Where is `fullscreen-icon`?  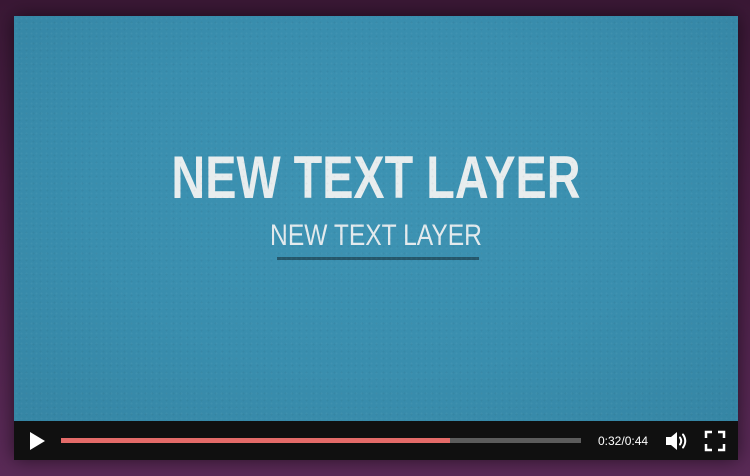
fullscreen-icon is located at coordinates (715, 441).